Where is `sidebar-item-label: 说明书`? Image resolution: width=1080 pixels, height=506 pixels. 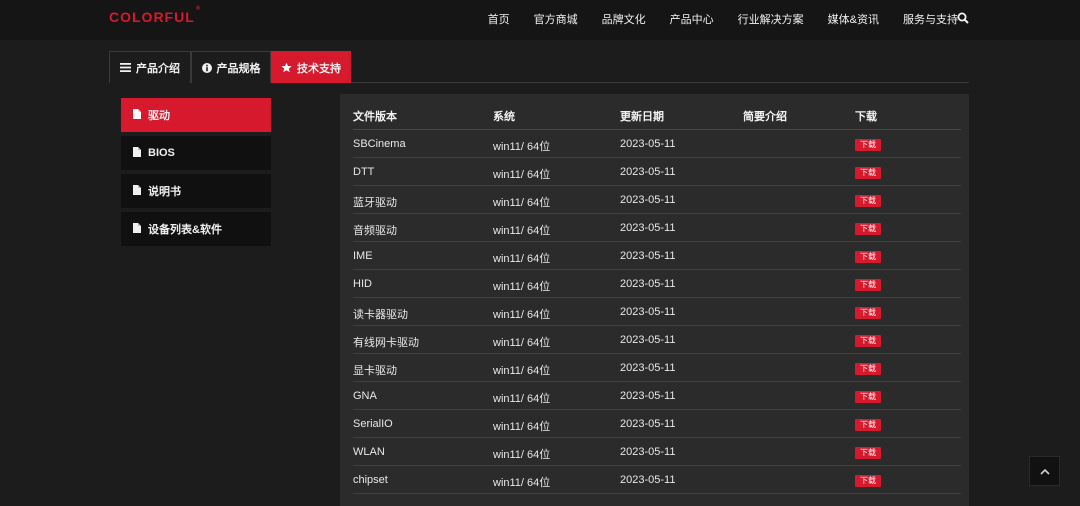 sidebar-item-label: 说明书 is located at coordinates (164, 192).